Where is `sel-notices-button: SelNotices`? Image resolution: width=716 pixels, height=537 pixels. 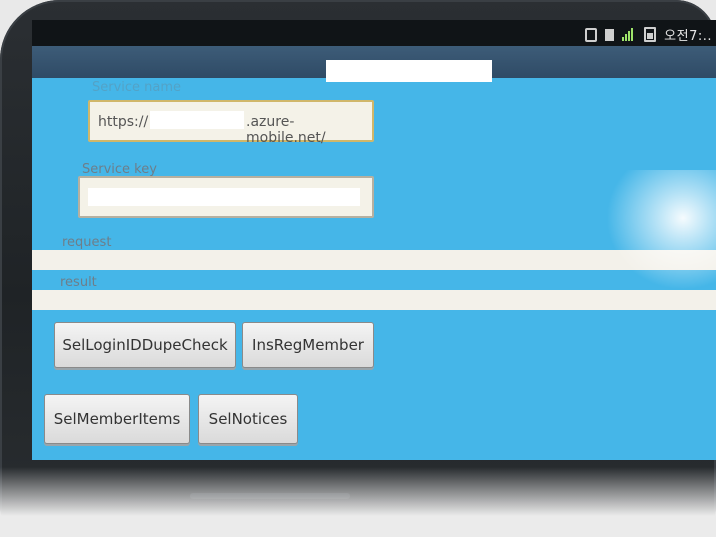 sel-notices-button: SelNotices is located at coordinates (248, 419).